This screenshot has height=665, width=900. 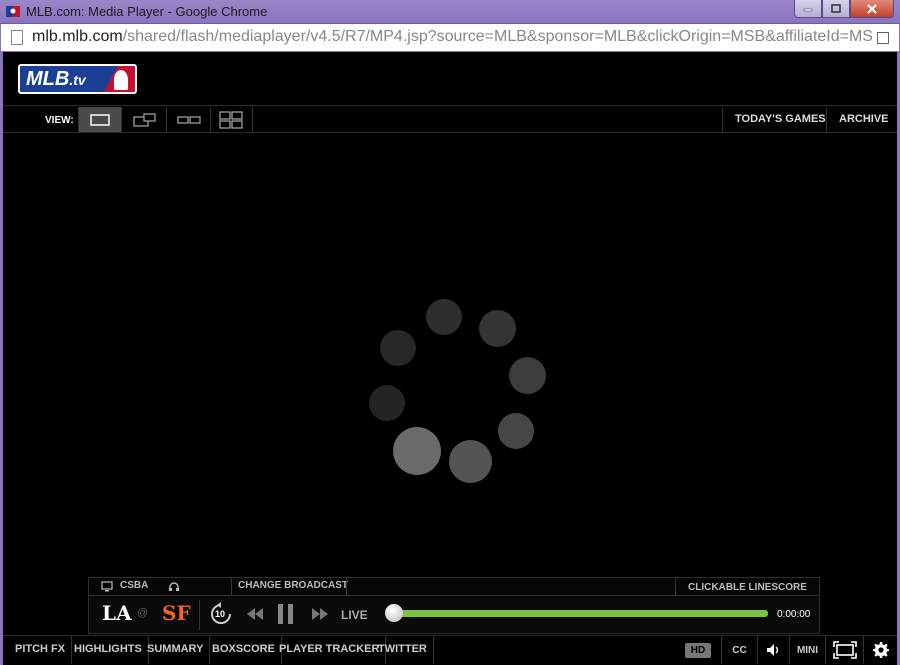 I want to click on close-icon, so click(x=872, y=8).